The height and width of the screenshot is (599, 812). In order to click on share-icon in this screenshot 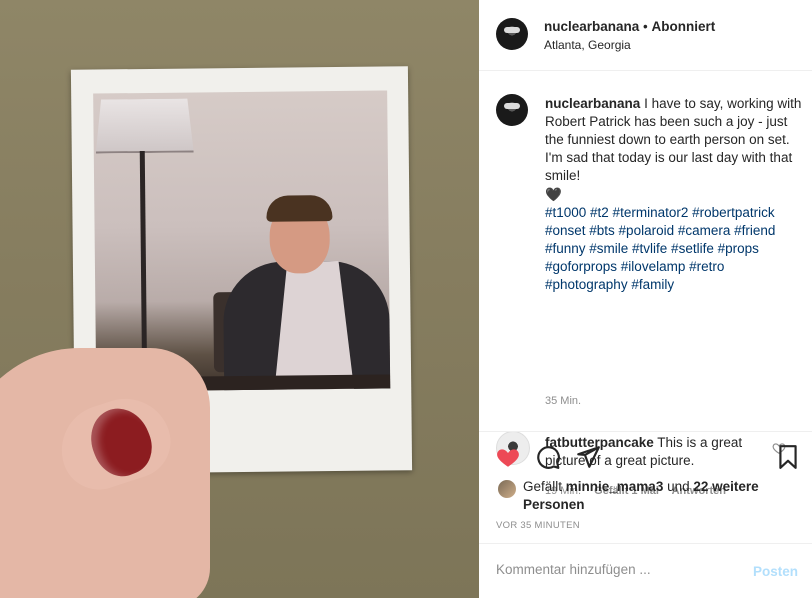, I will do `click(588, 457)`.